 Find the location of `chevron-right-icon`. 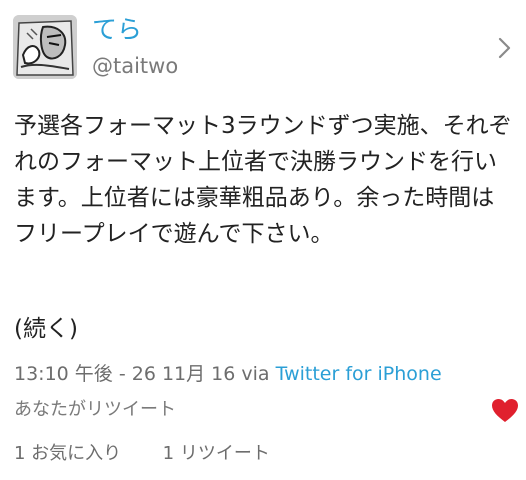

chevron-right-icon is located at coordinates (505, 48).